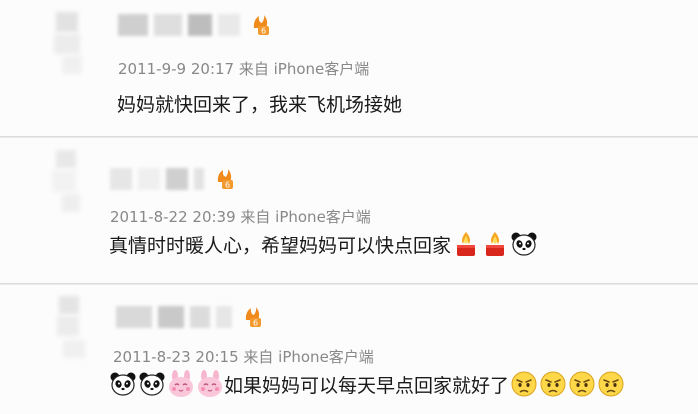 The image size is (698, 414). Describe the element at coordinates (244, 69) in the screenshot. I see `comment-meta: 2011-9-9 20:17 来自 iPhone客户端` at that location.